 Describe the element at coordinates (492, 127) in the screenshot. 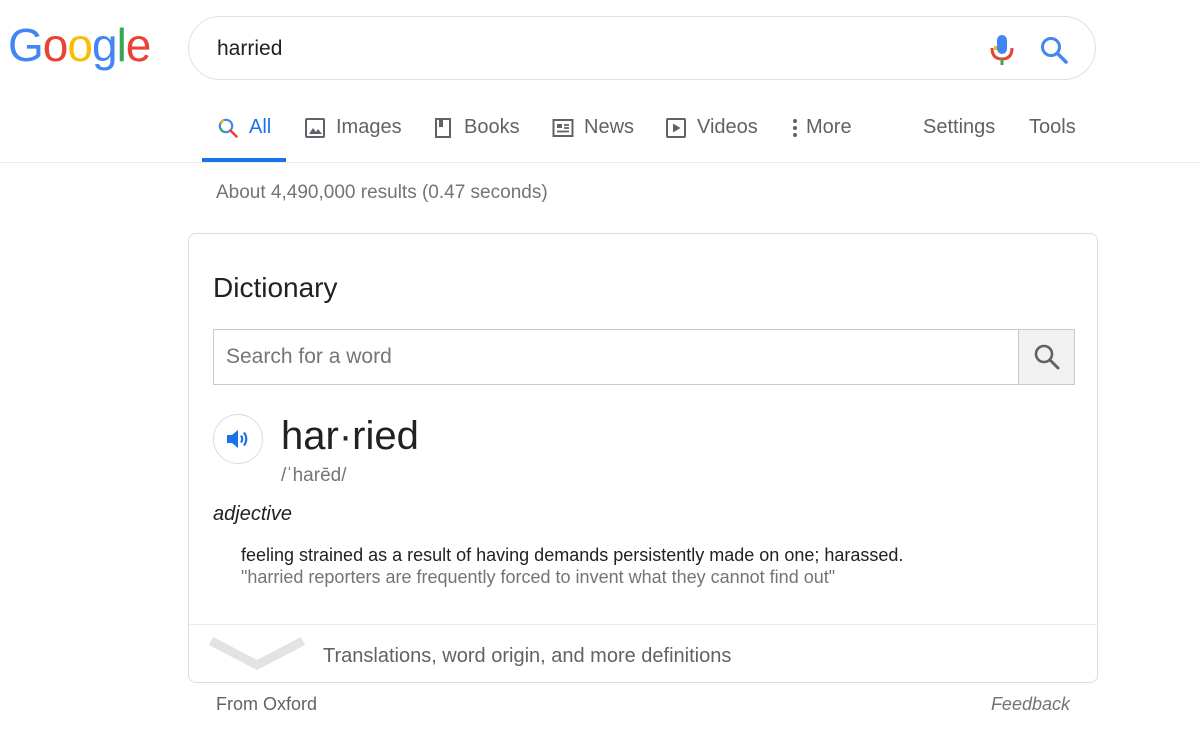

I see `tab-label: Books` at that location.